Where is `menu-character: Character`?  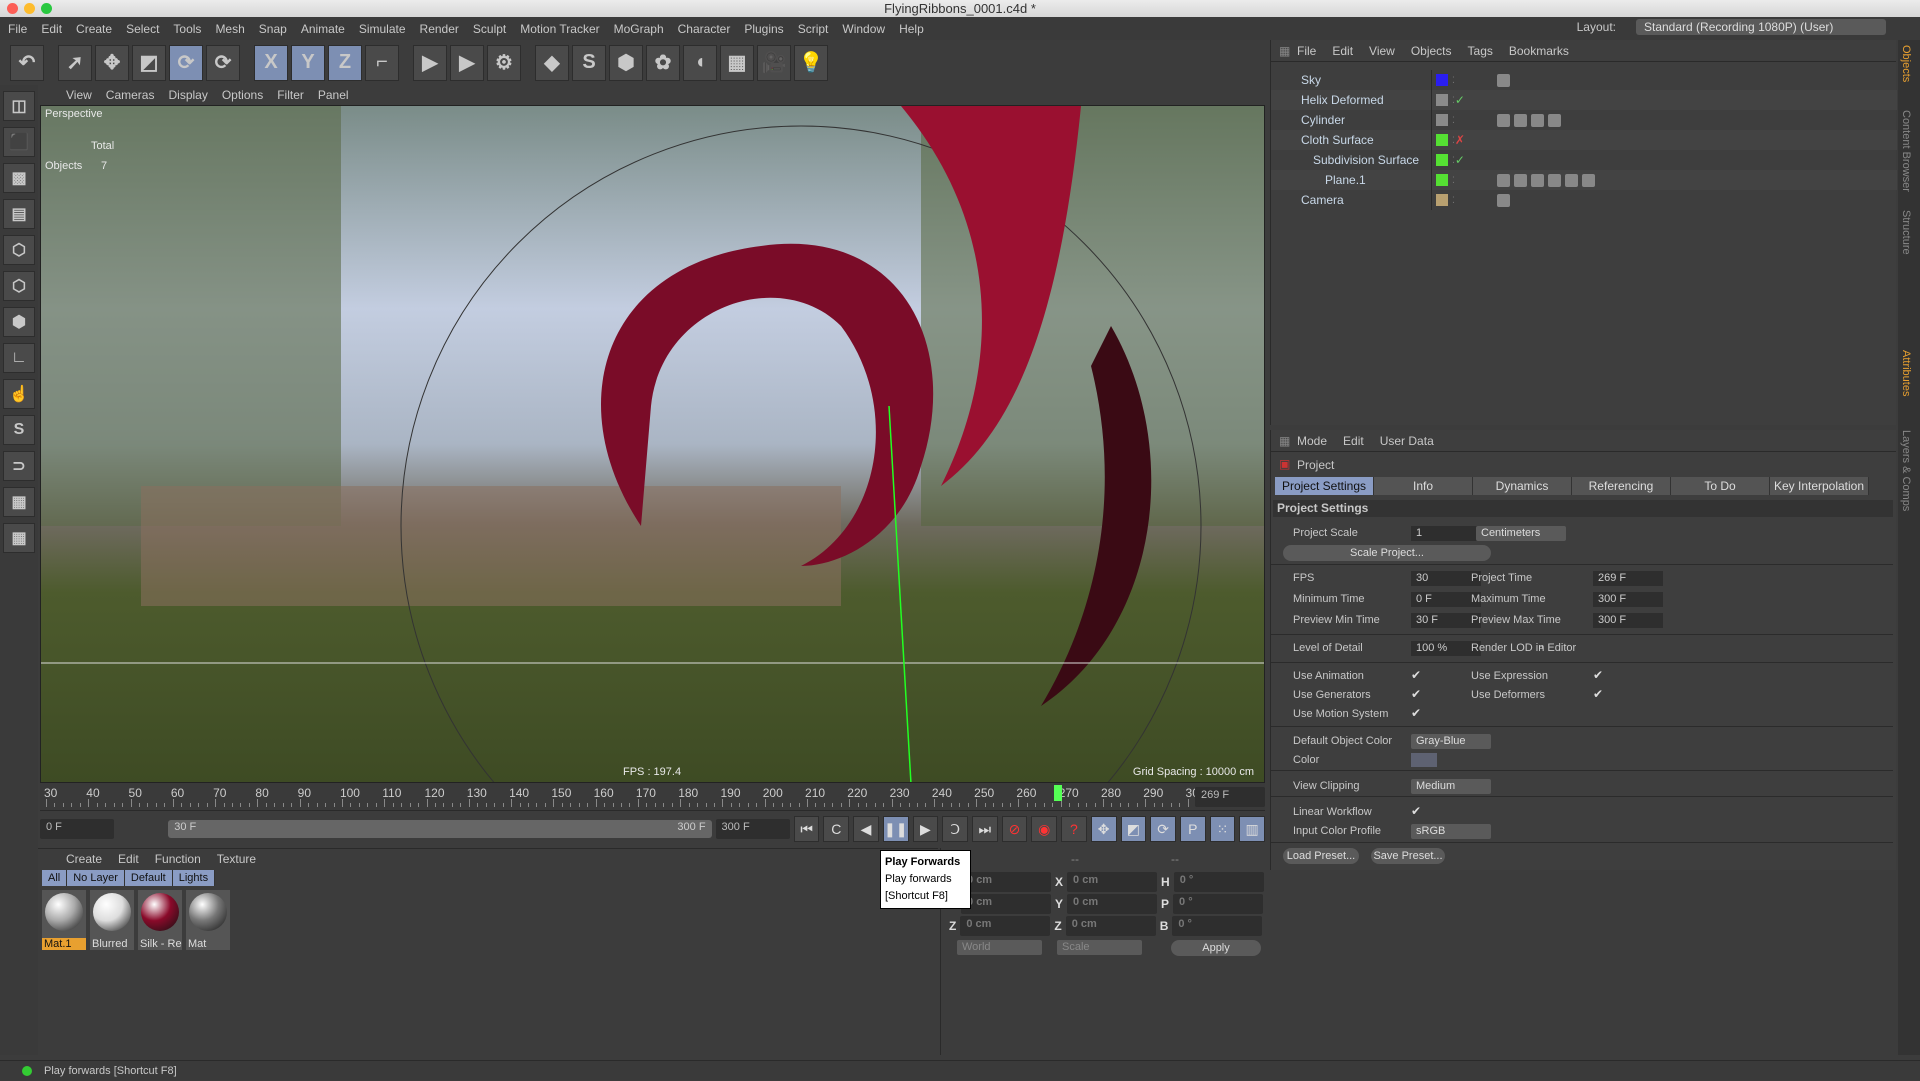 menu-character: Character is located at coordinates (704, 29).